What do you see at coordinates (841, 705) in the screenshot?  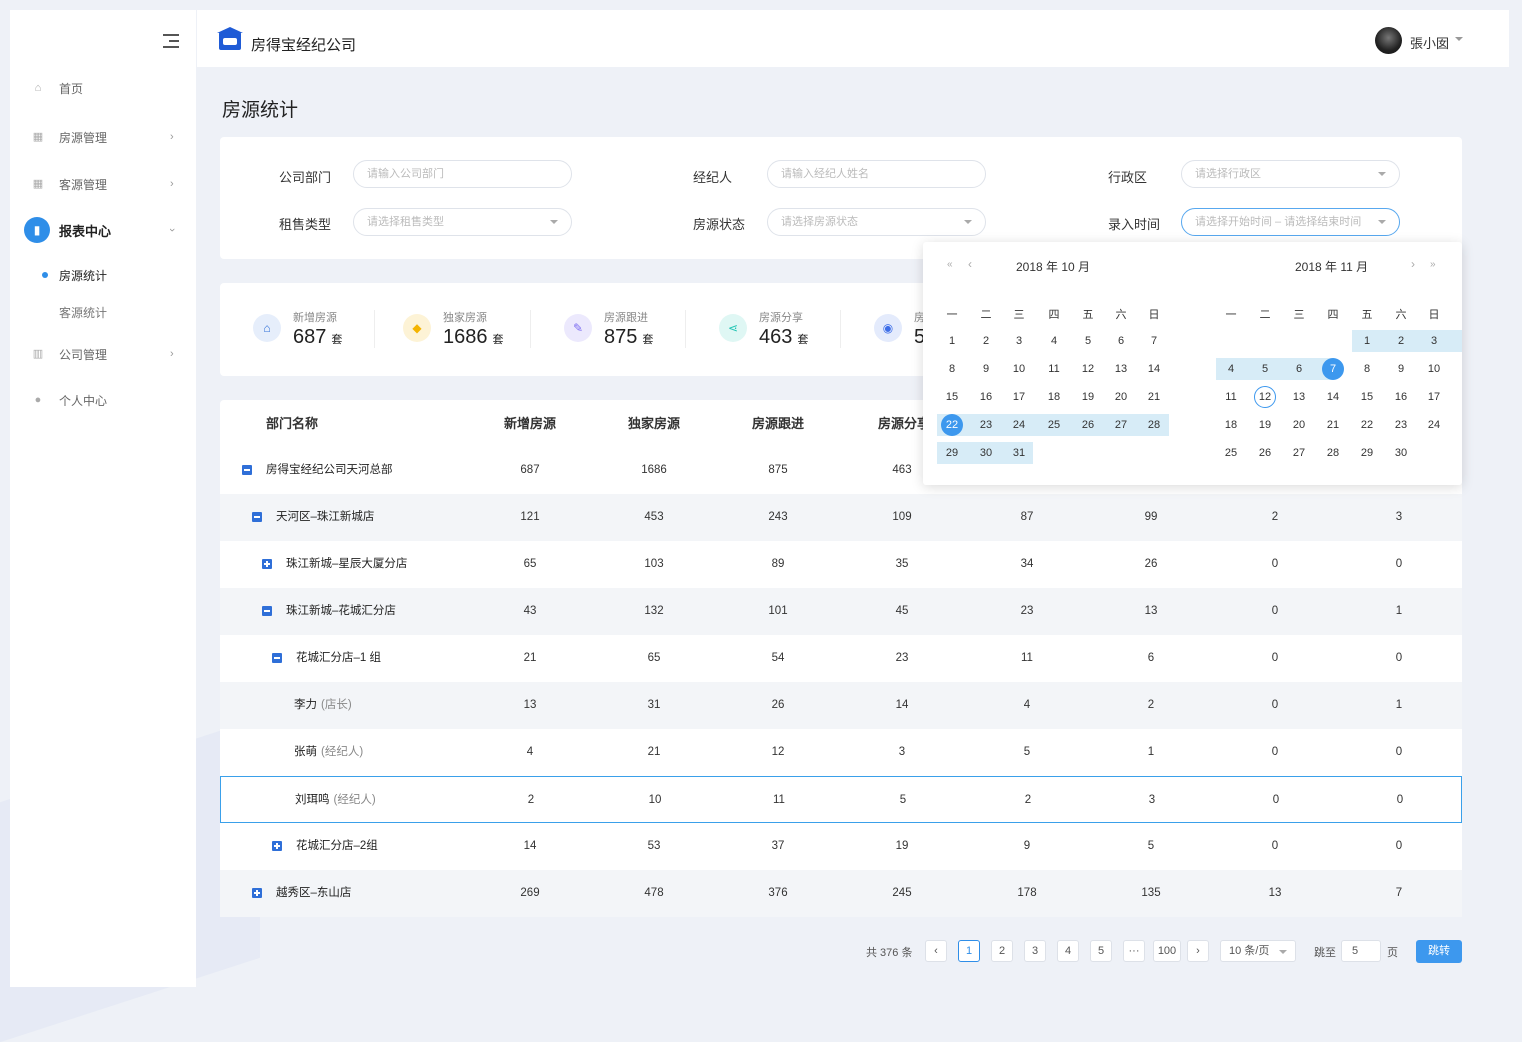 I see `table-row: 李力 (店长) 13 31 26 14 4 2 0 1` at bounding box center [841, 705].